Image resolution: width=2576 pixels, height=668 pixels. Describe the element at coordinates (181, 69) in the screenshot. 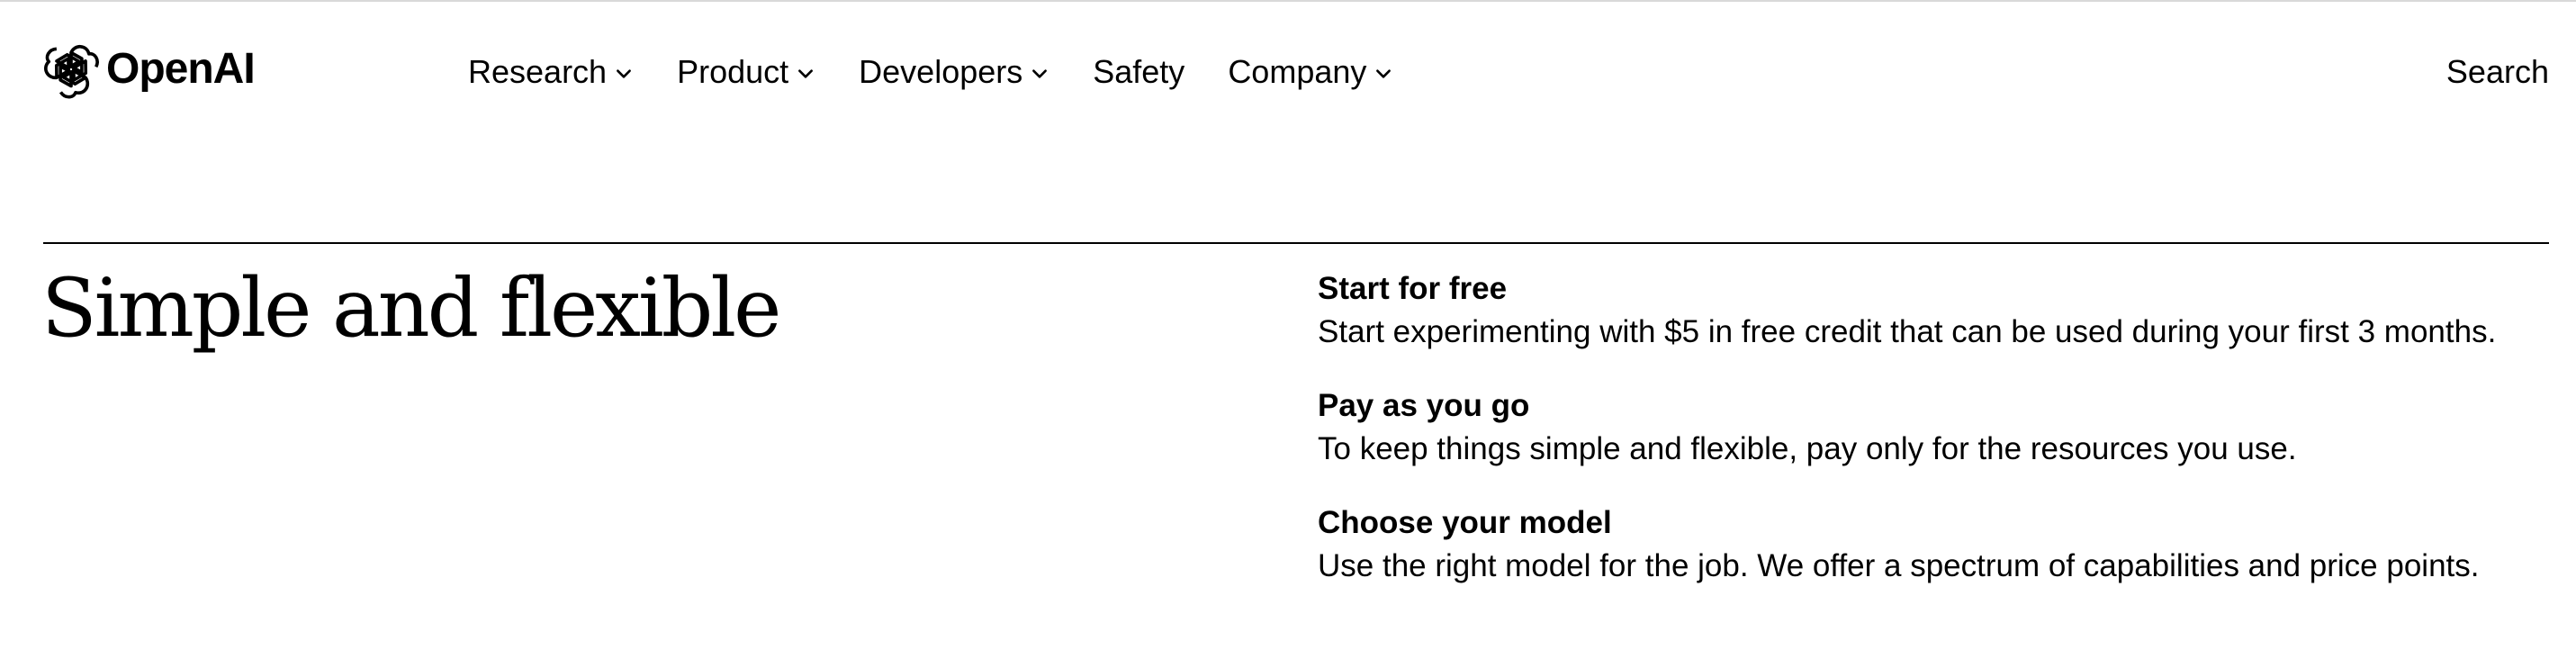

I see `brand-name: OpenAI` at that location.